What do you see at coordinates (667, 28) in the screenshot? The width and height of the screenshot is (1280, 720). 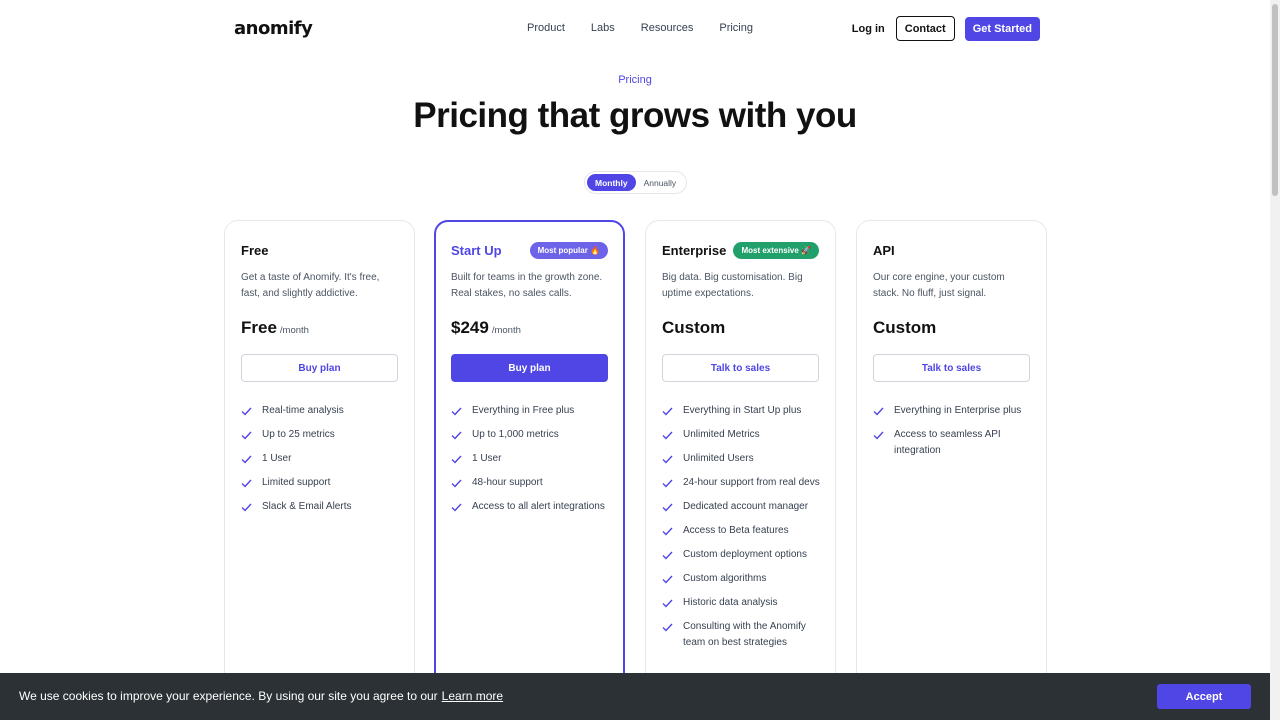 I see `nav-link-resources: Resources` at bounding box center [667, 28].